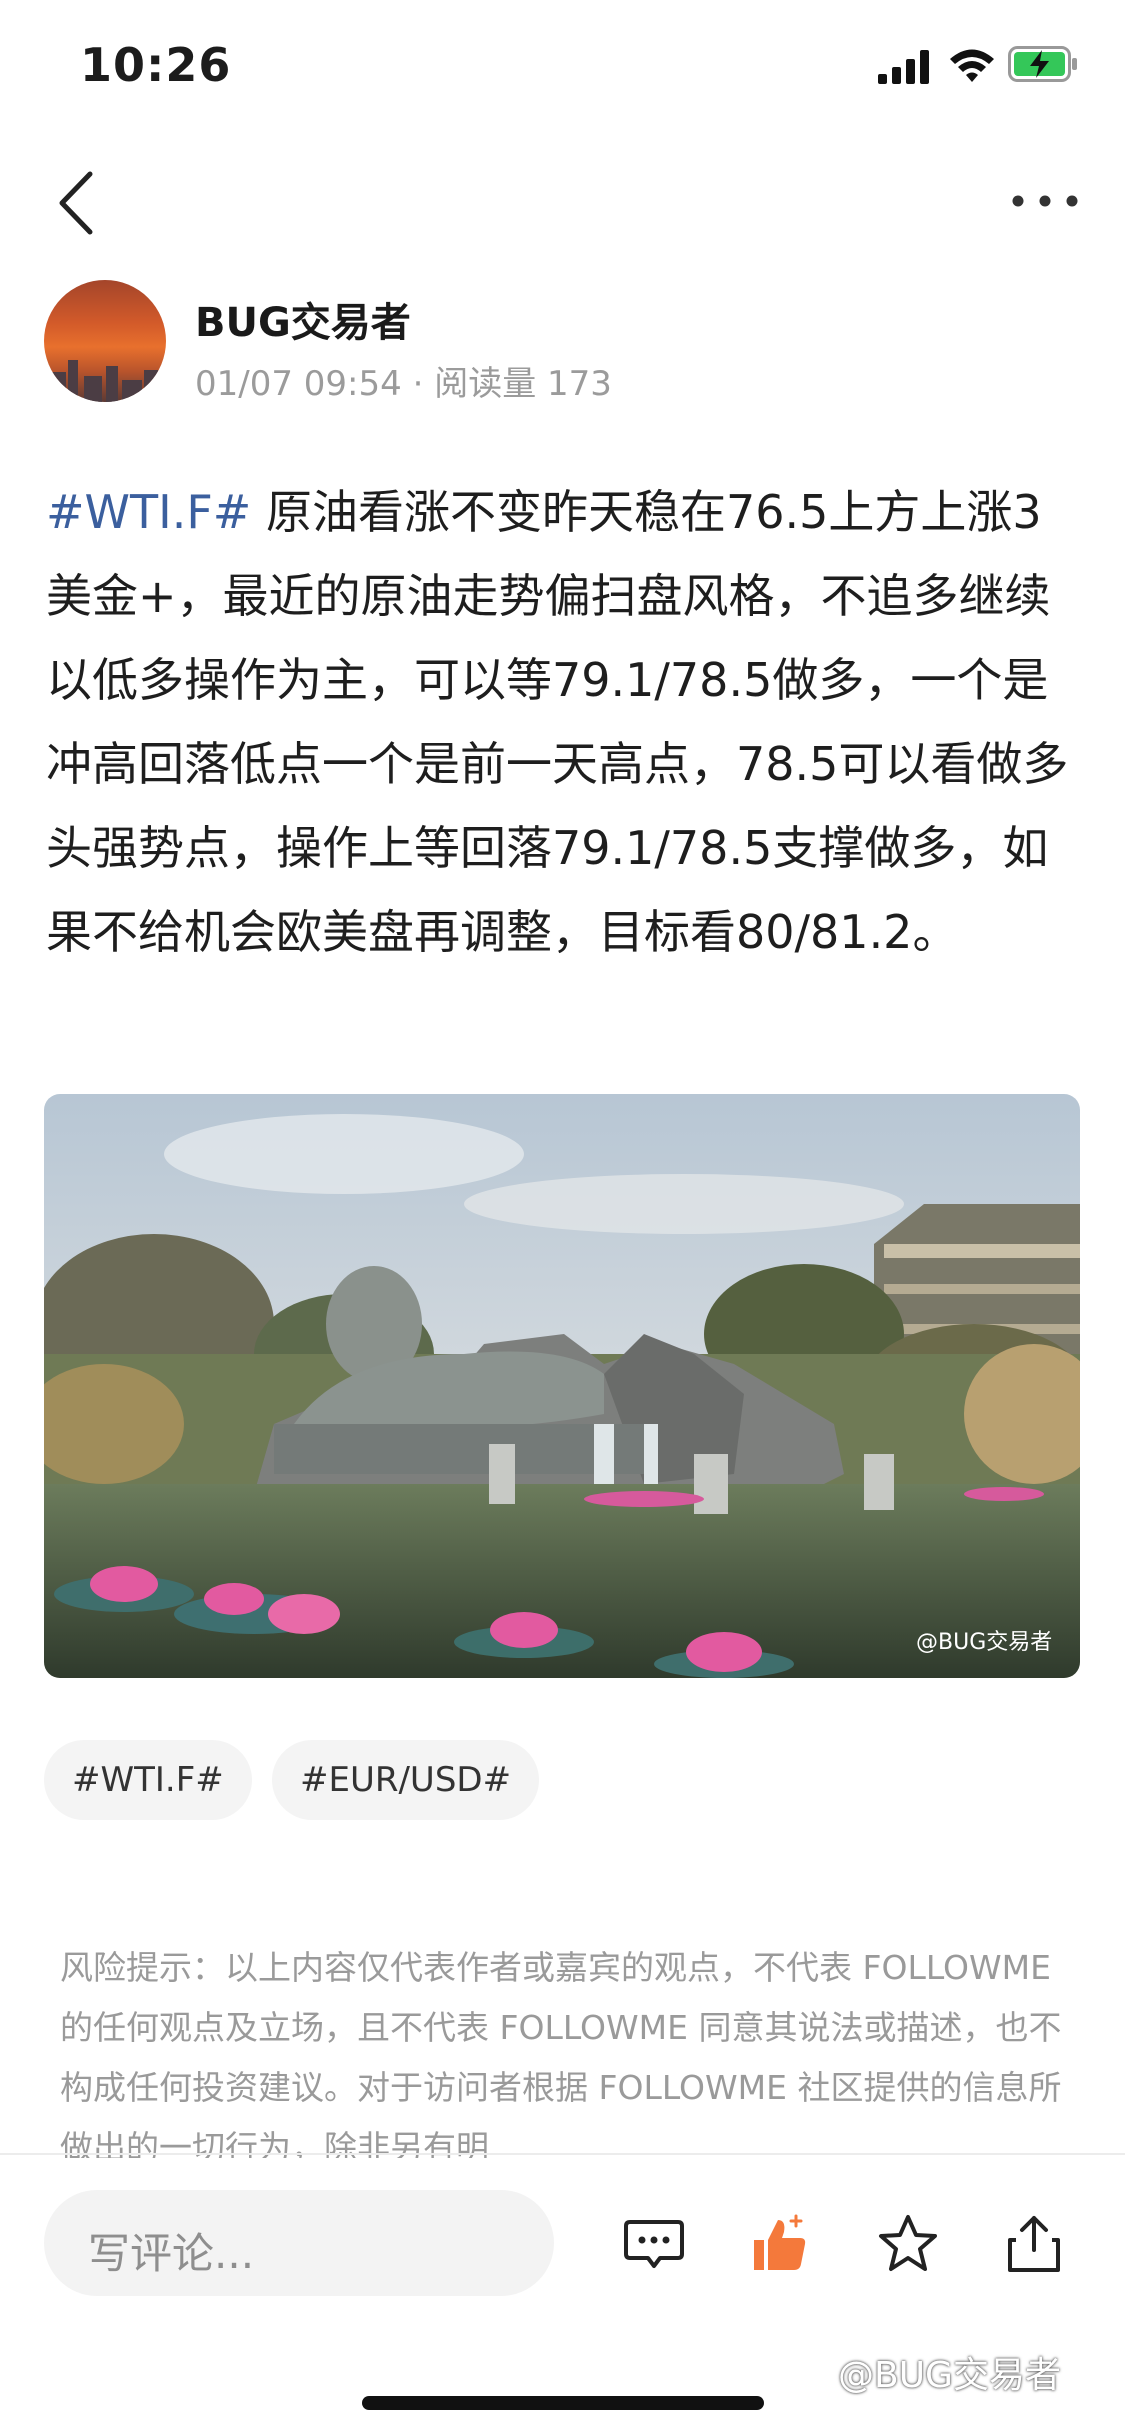 The width and height of the screenshot is (1125, 2436). Describe the element at coordinates (1034, 2244) in the screenshot. I see `share-icon` at that location.